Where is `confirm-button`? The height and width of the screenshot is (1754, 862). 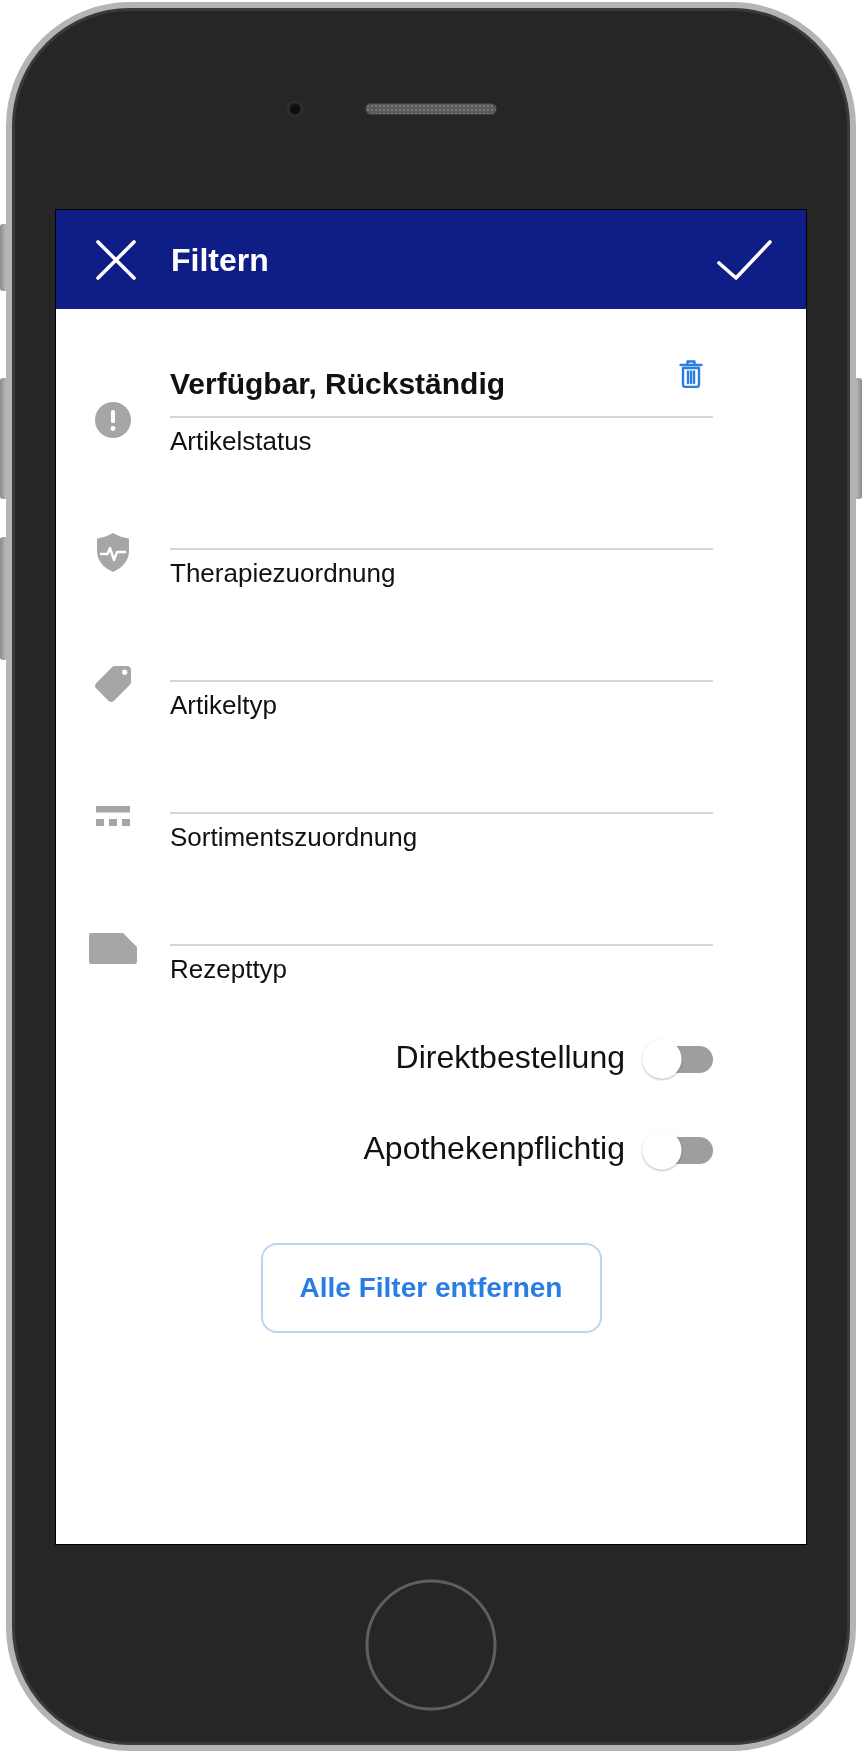
confirm-button is located at coordinates (744, 259).